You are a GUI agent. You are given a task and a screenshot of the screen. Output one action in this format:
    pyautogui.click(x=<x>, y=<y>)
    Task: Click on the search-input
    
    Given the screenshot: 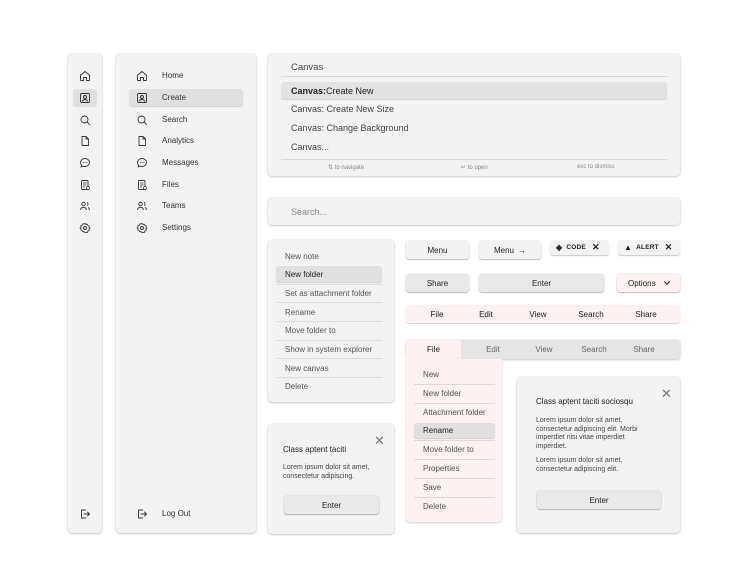 What is the action you would take?
    pyautogui.click(x=474, y=211)
    